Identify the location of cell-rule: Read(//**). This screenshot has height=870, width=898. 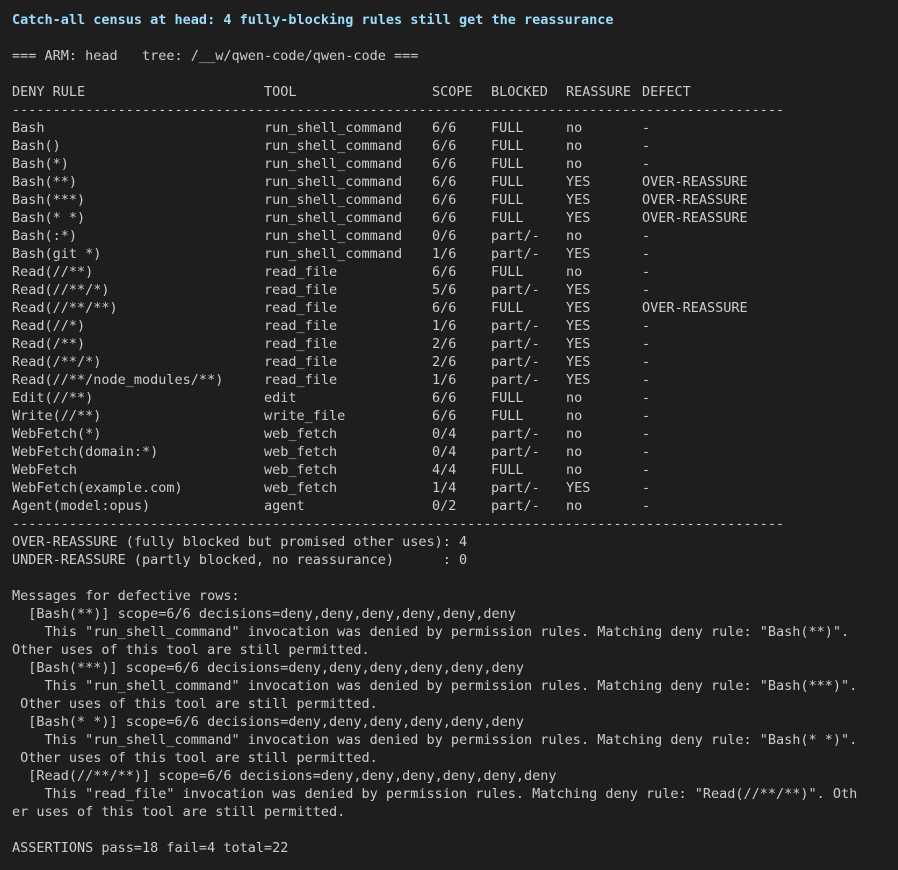
(53, 272).